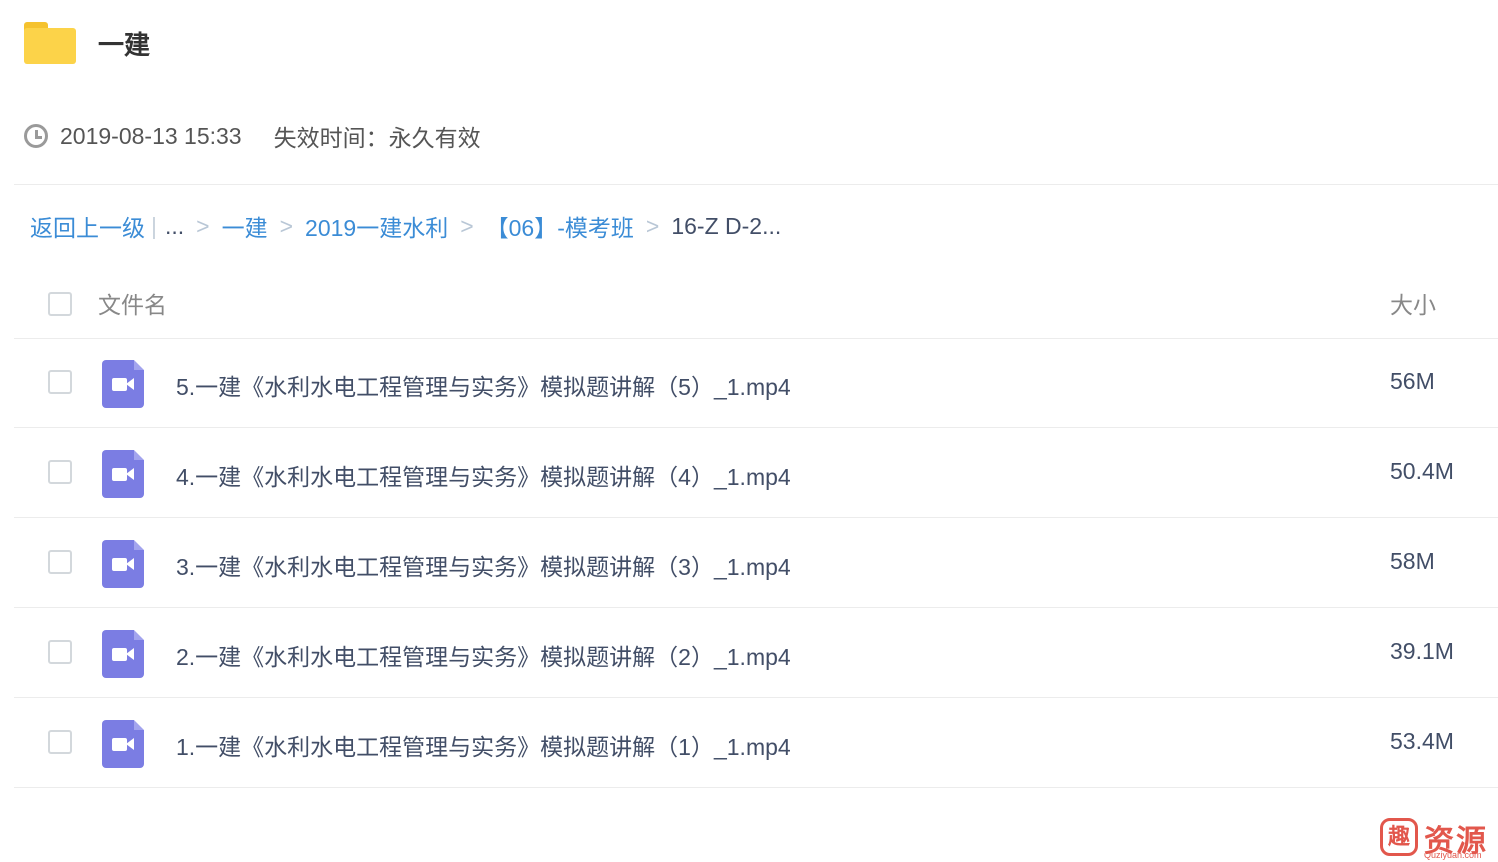 This screenshot has width=1498, height=862. I want to click on file-size: 53.4M, so click(1422, 741).